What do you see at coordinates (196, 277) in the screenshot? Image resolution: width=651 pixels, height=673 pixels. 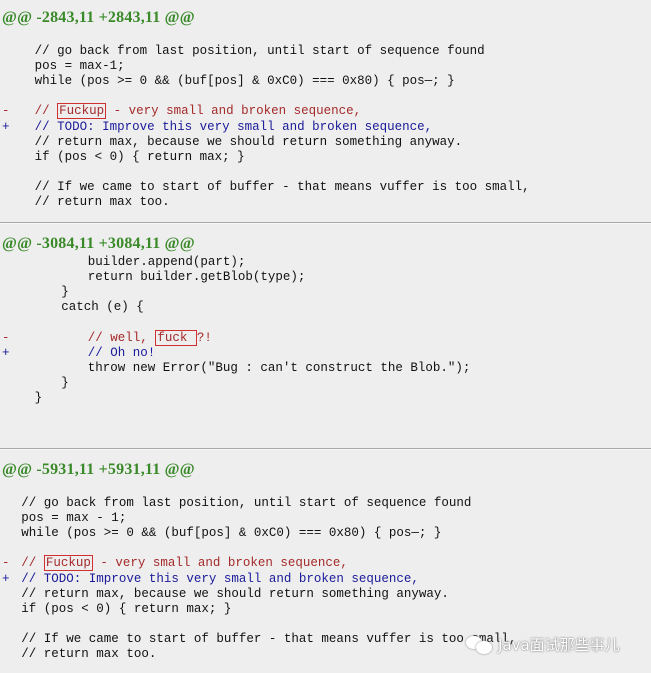 I see `code-text: return builder.getBlob(type);` at bounding box center [196, 277].